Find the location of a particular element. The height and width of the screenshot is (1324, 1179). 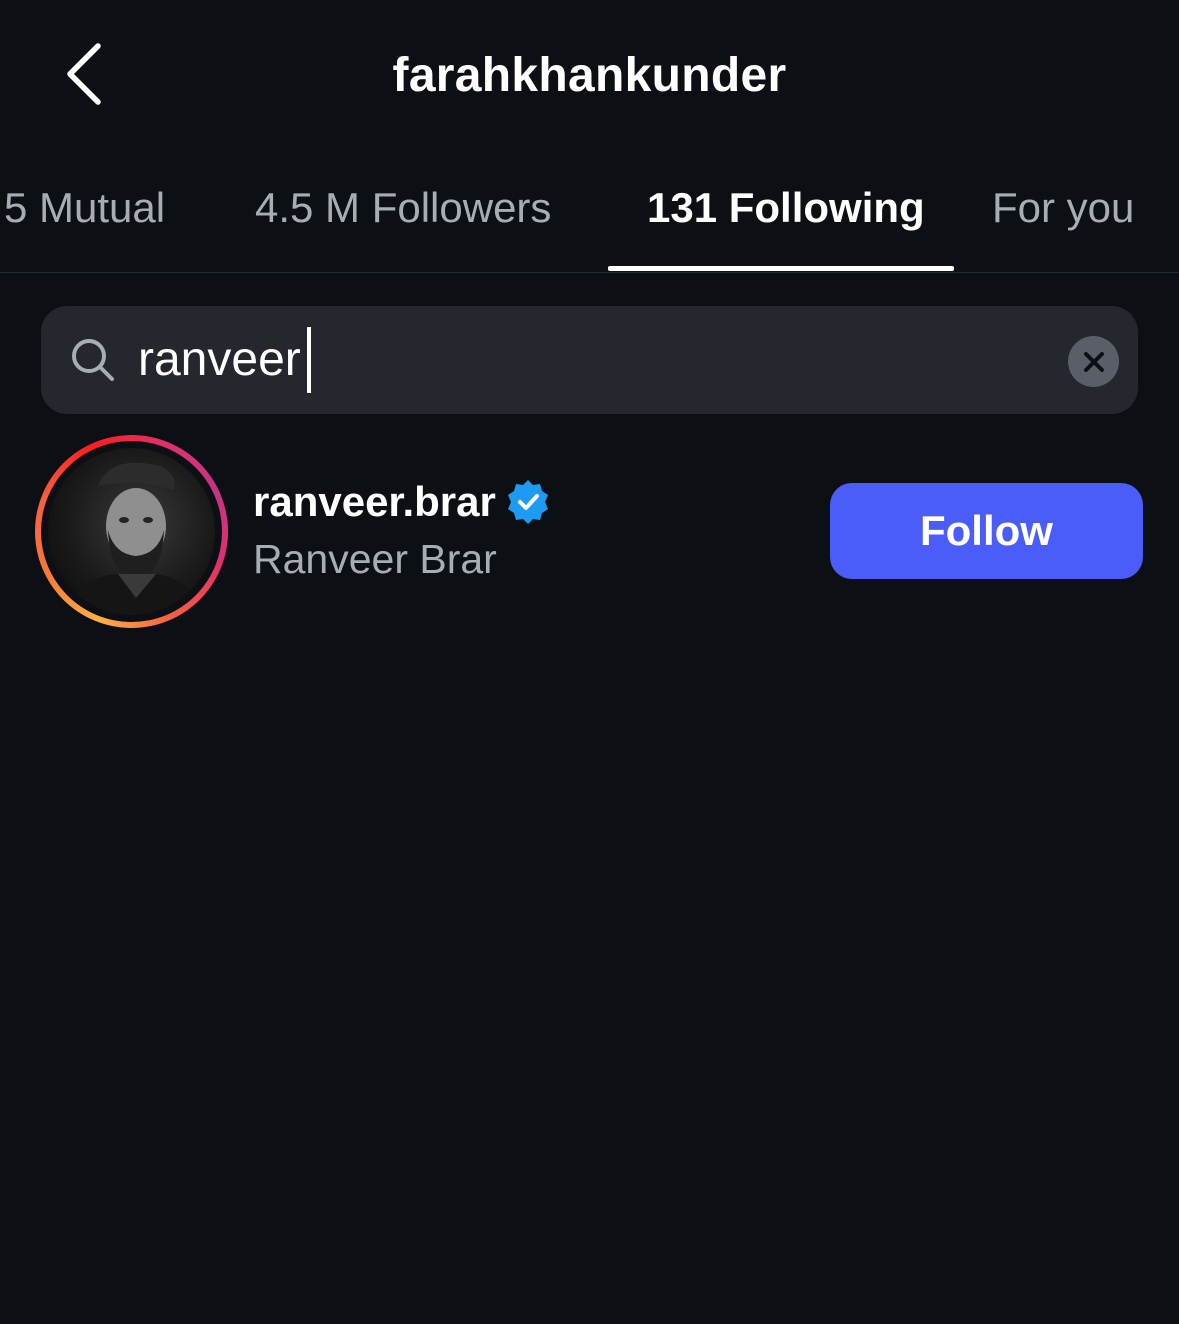

tab-mutual: 5 Mutual is located at coordinates (84, 208).